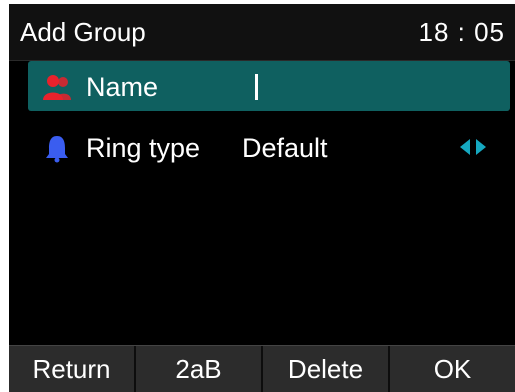 The height and width of the screenshot is (392, 515). What do you see at coordinates (199, 369) in the screenshot?
I see `input-mode-softkey: 2aB` at bounding box center [199, 369].